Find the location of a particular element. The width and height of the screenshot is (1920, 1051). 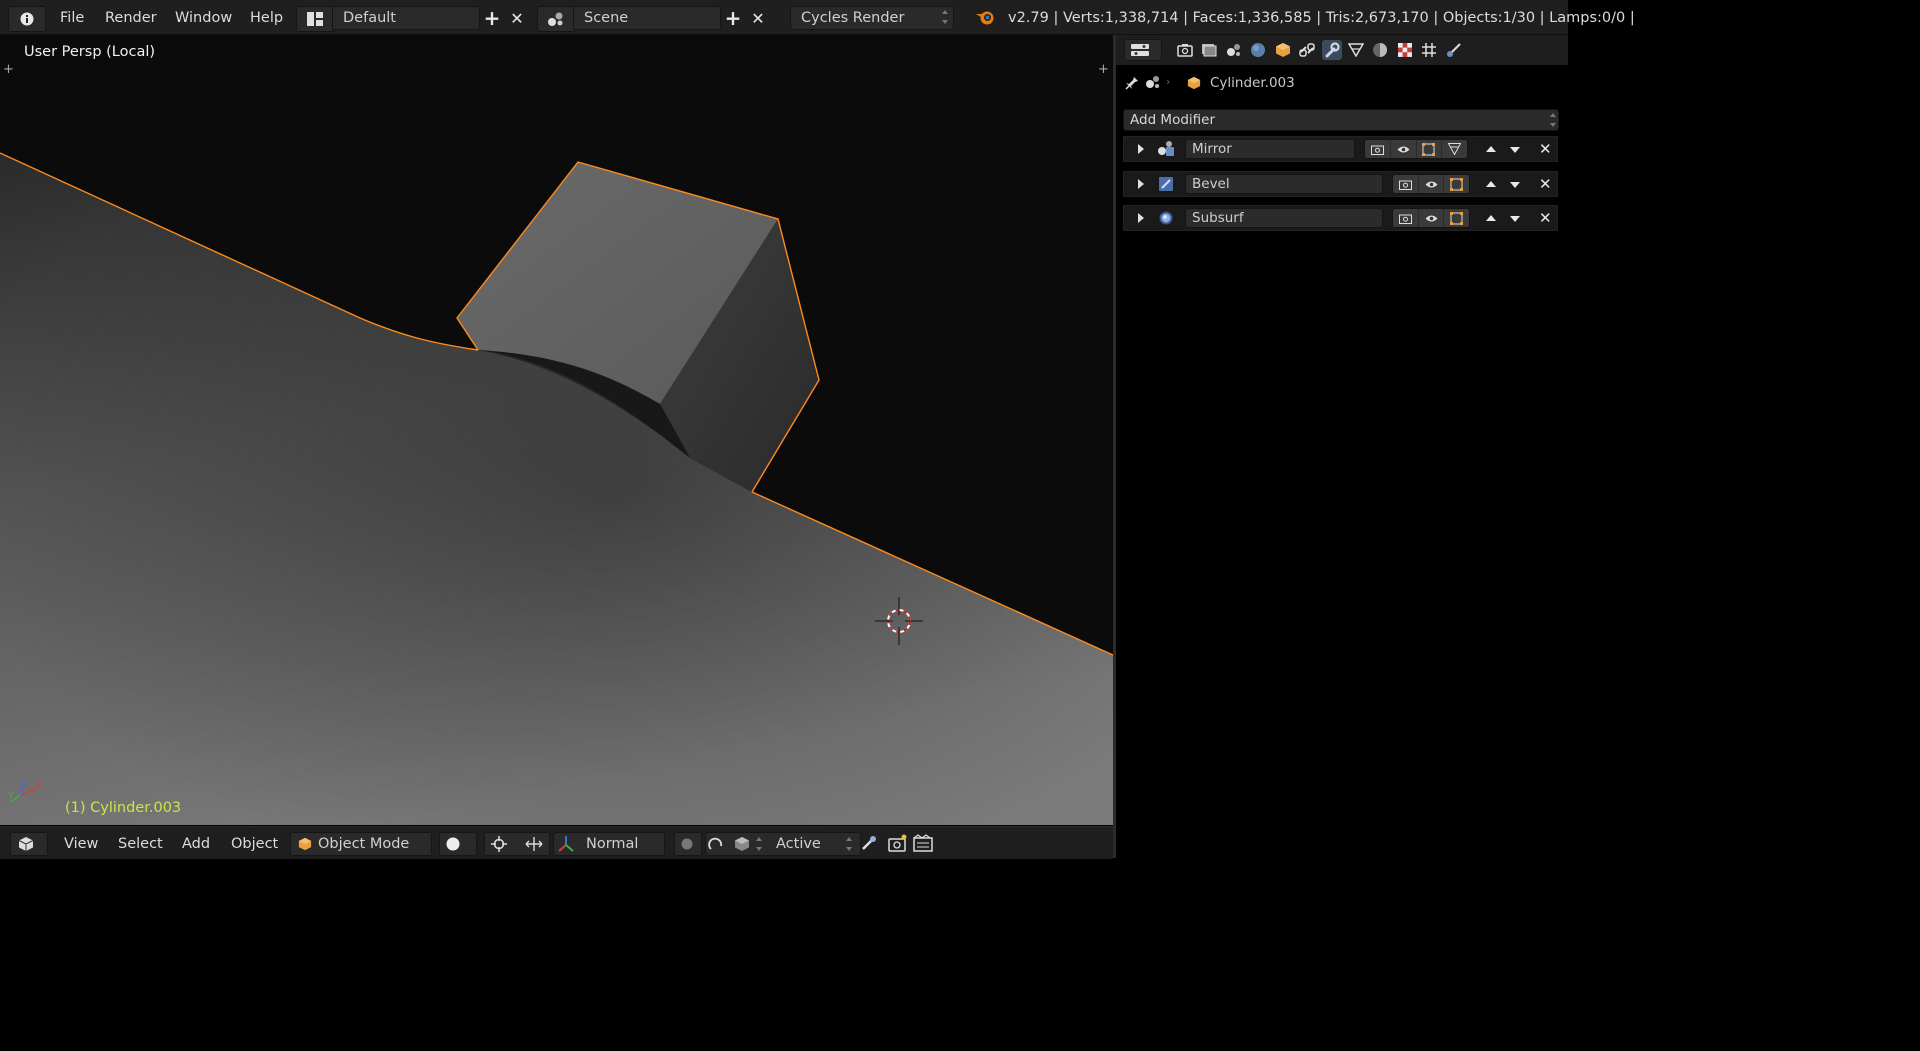

tab-particles is located at coordinates (1429, 50).